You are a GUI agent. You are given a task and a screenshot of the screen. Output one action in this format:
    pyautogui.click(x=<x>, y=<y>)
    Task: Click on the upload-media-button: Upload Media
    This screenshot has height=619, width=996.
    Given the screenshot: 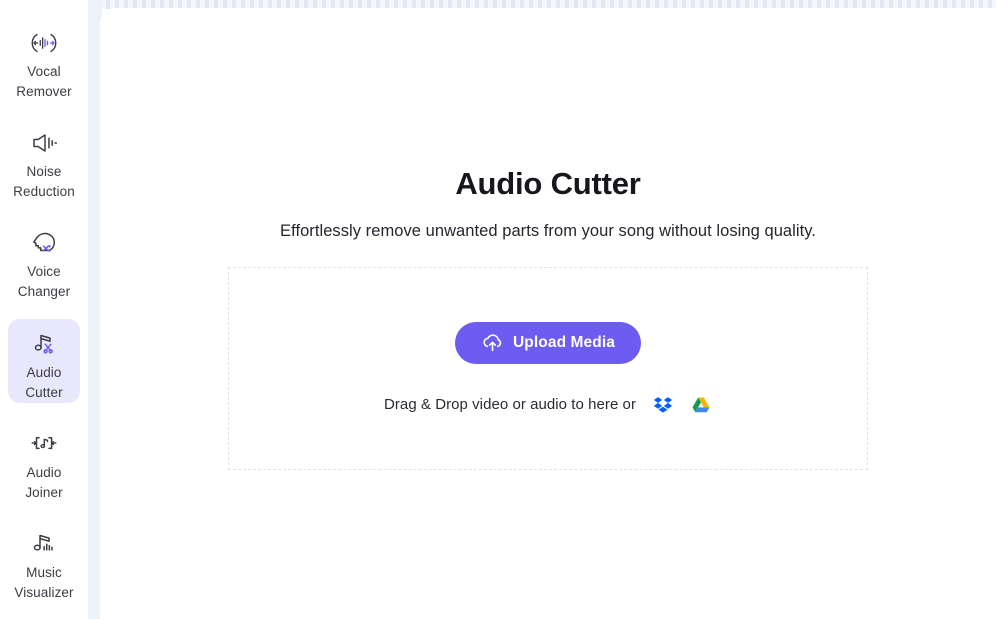 What is the action you would take?
    pyautogui.click(x=548, y=342)
    